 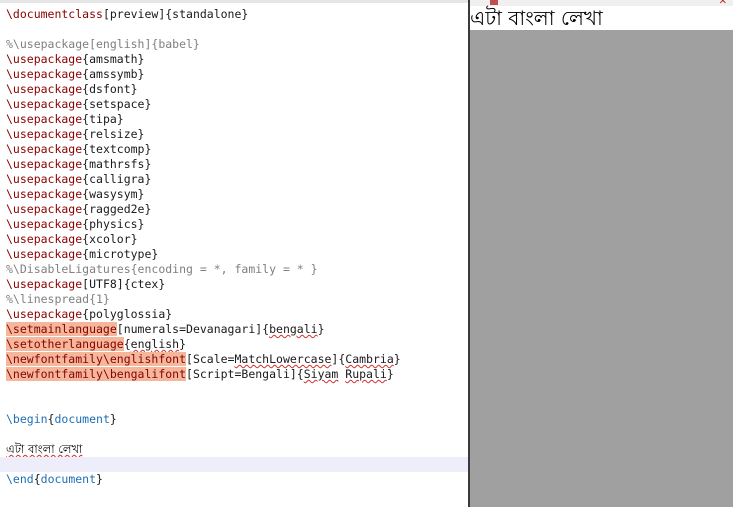 I want to click on latex-argument: {wasysym}, so click(x=113, y=194).